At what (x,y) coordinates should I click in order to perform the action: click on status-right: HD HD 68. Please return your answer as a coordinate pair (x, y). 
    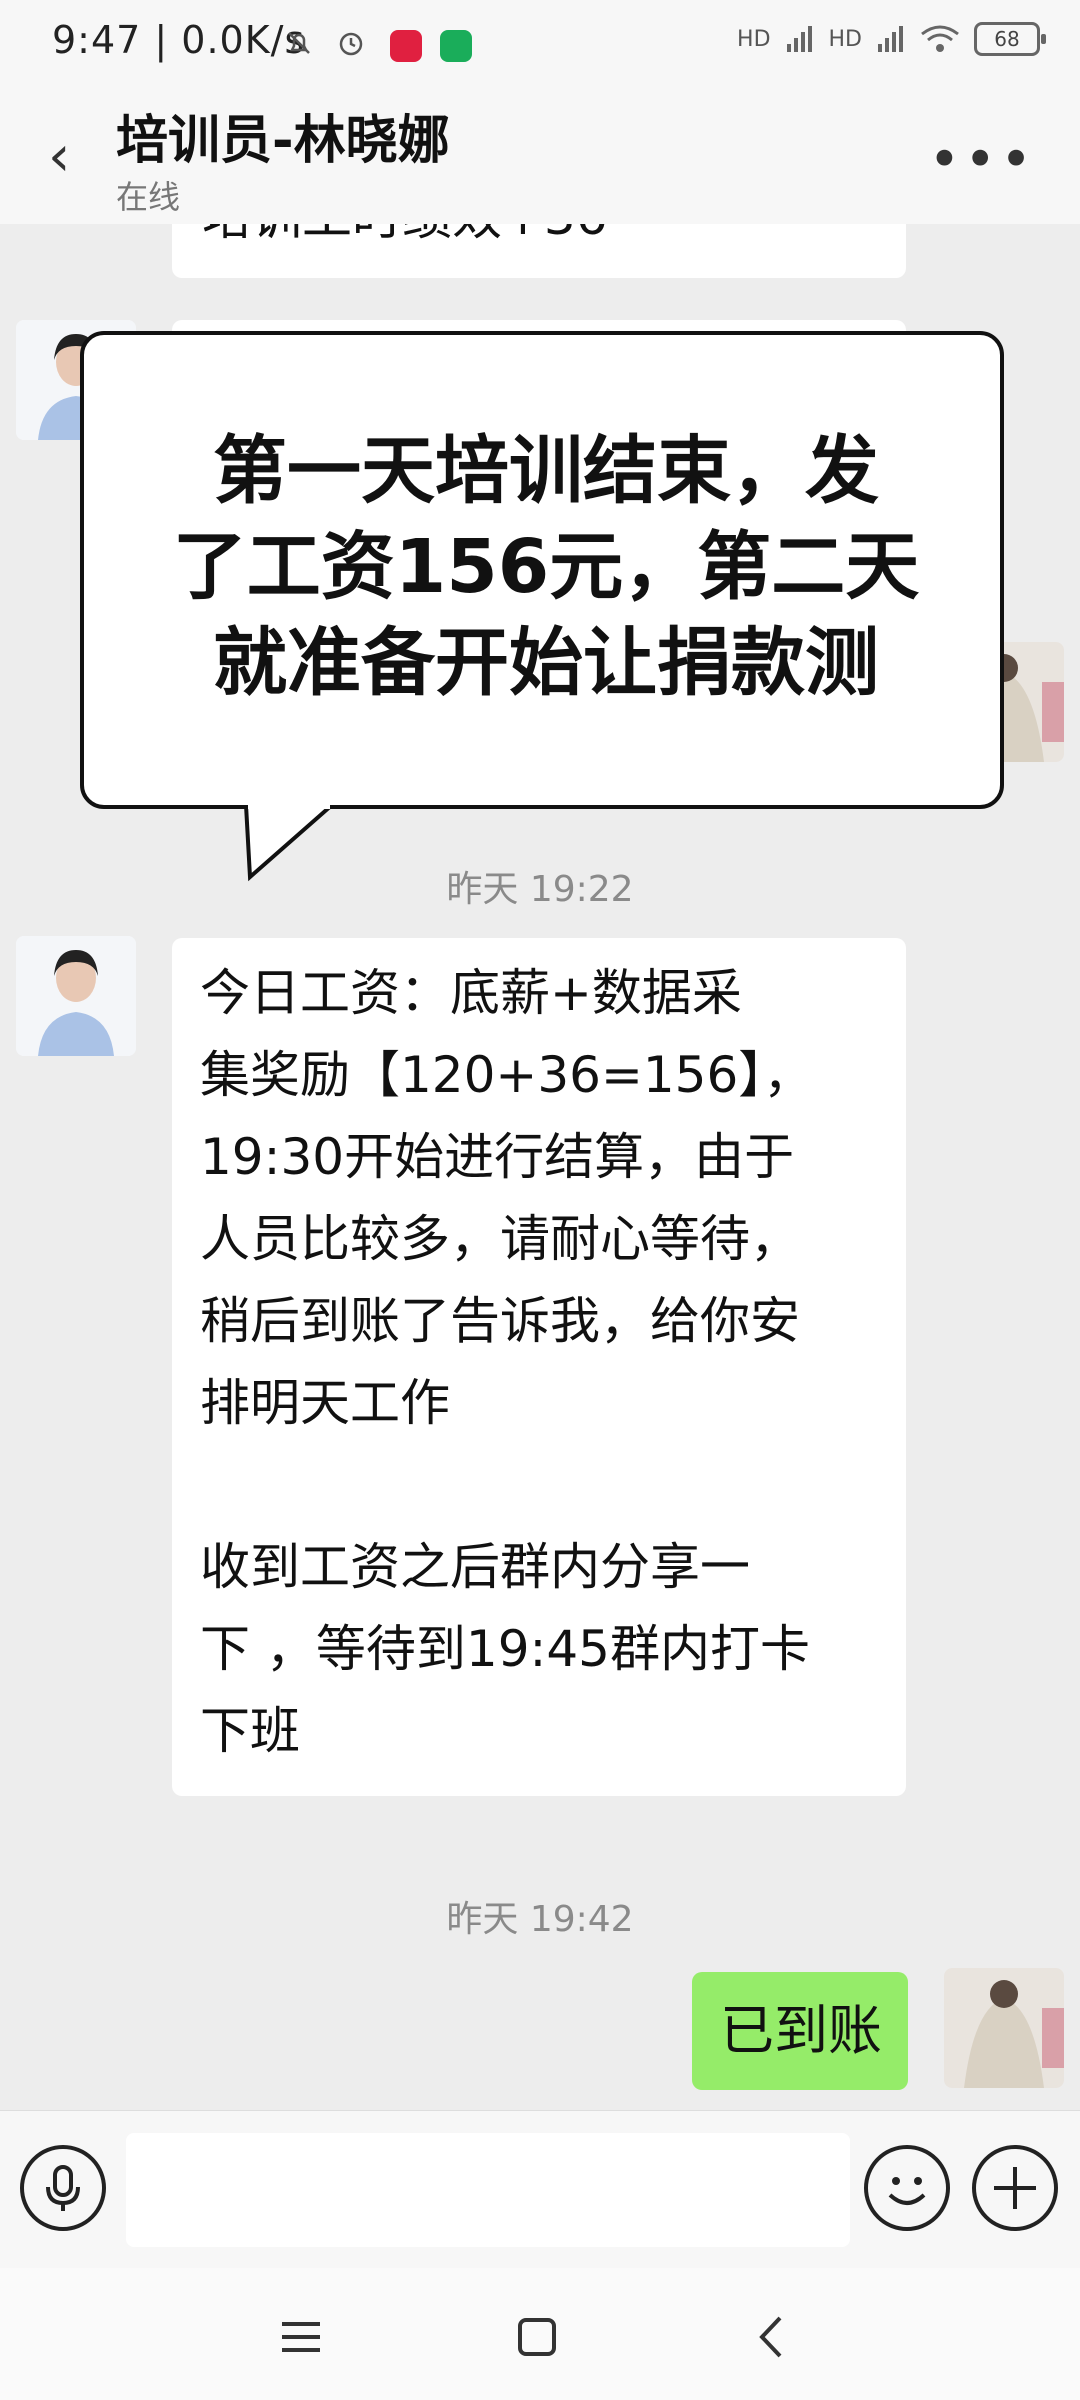
    Looking at the image, I should click on (891, 39).